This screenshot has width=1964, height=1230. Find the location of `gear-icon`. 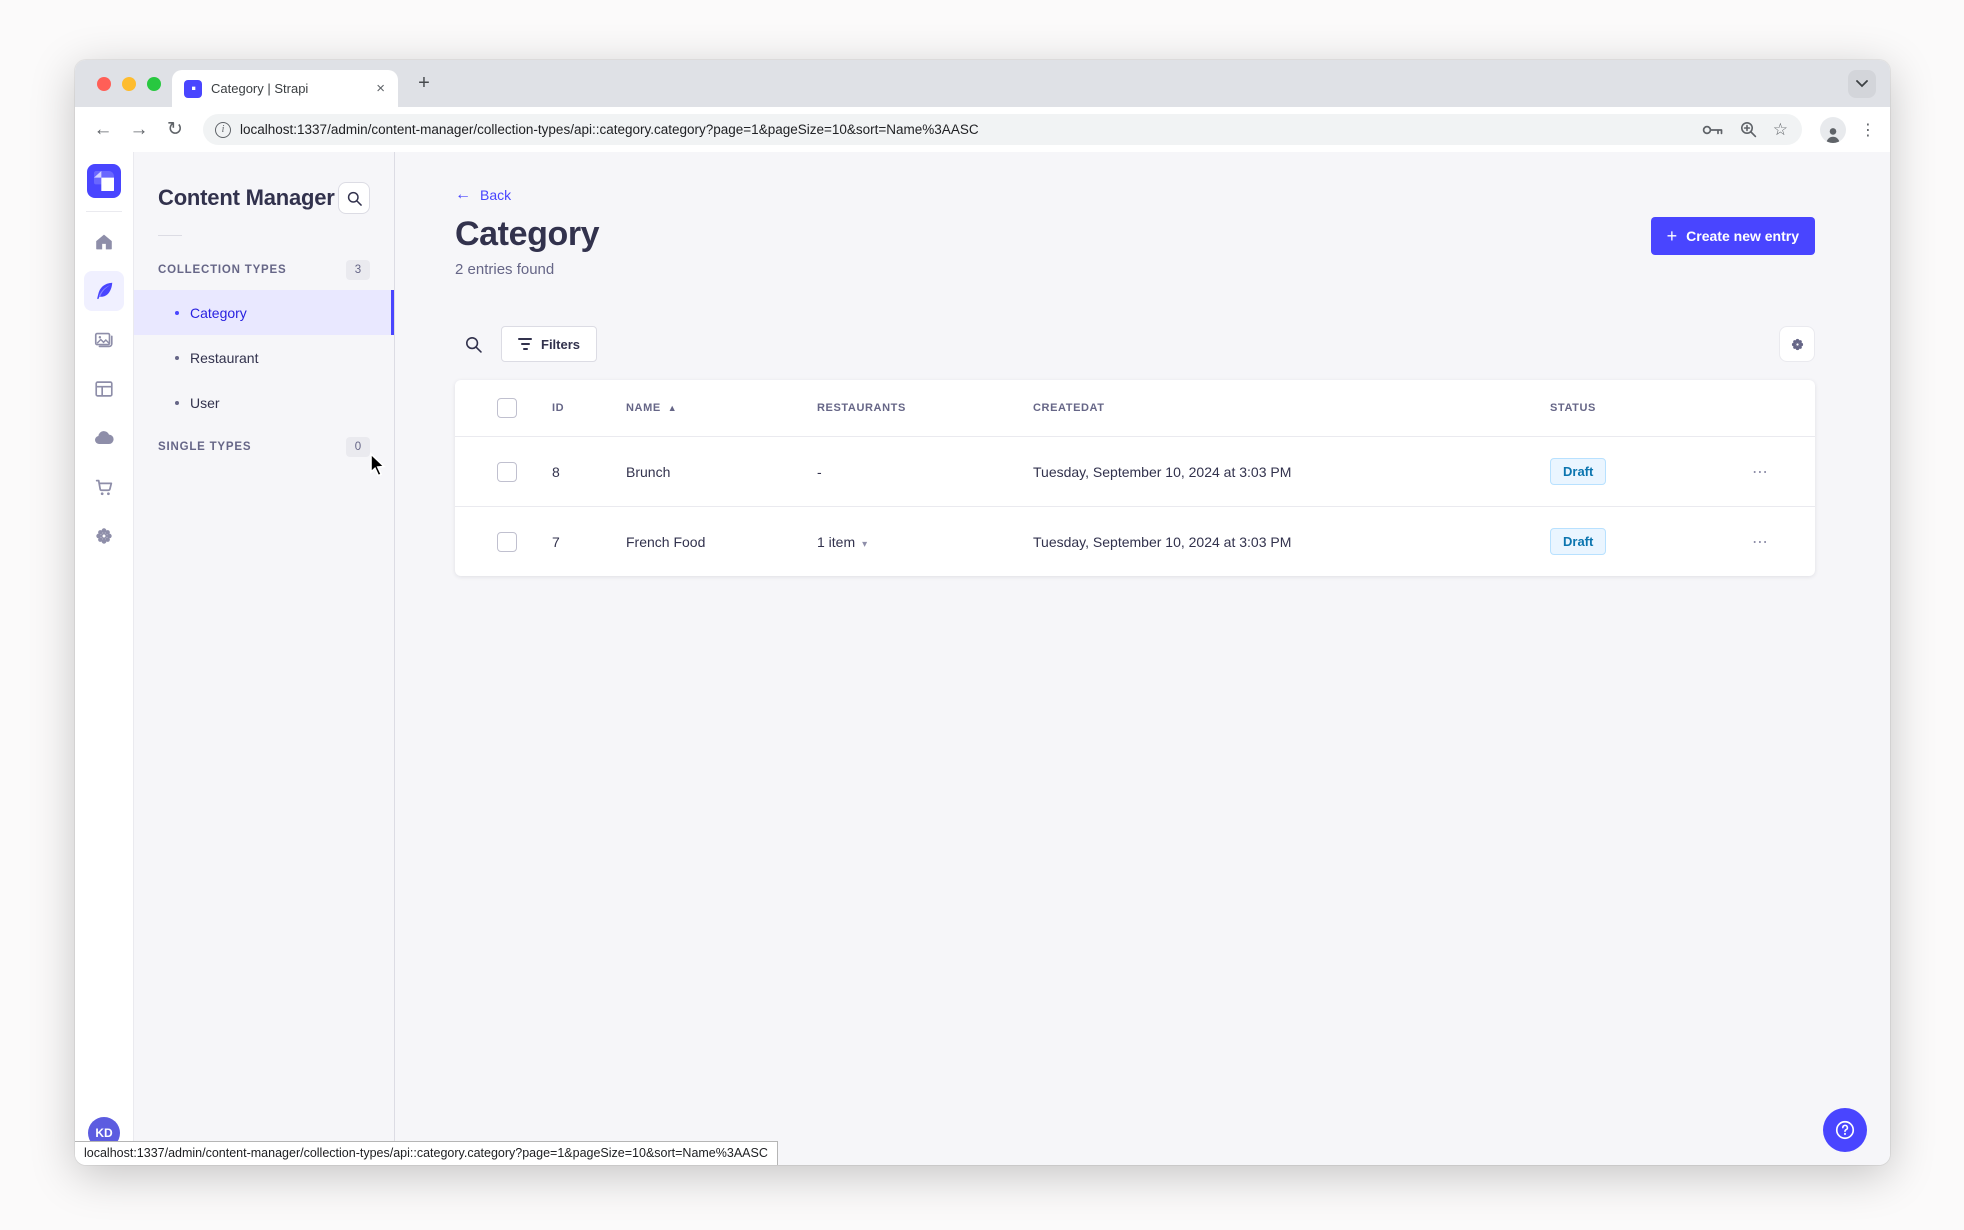

gear-icon is located at coordinates (104, 536).